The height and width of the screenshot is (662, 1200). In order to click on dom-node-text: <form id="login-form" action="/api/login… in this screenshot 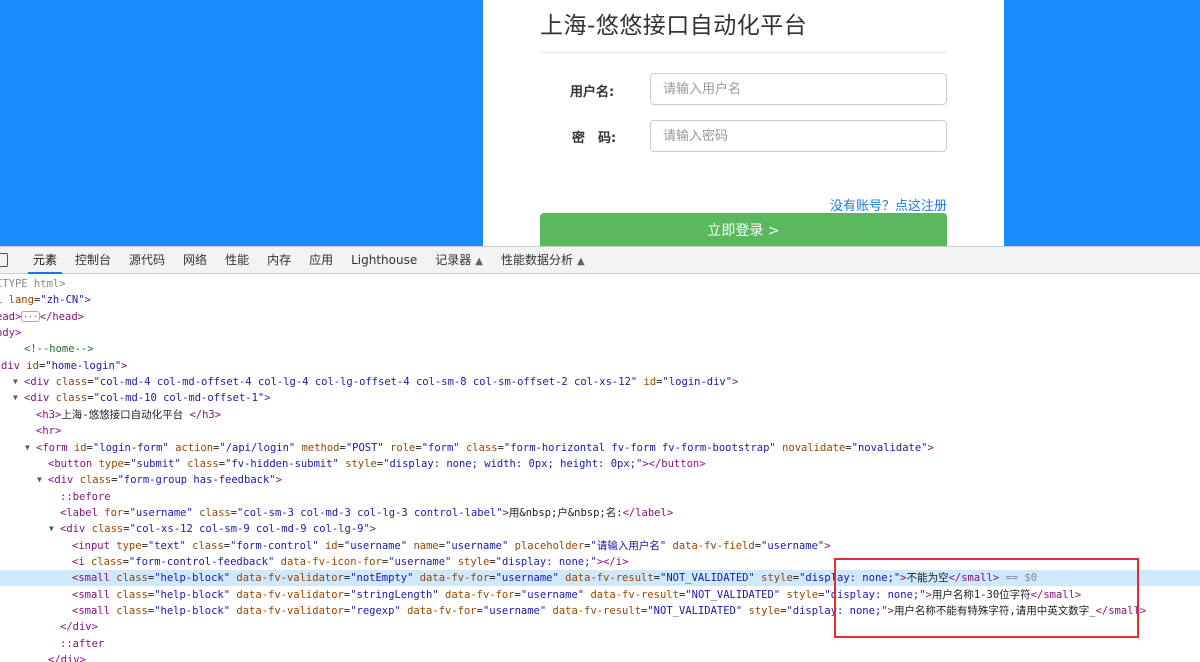, I will do `click(485, 447)`.